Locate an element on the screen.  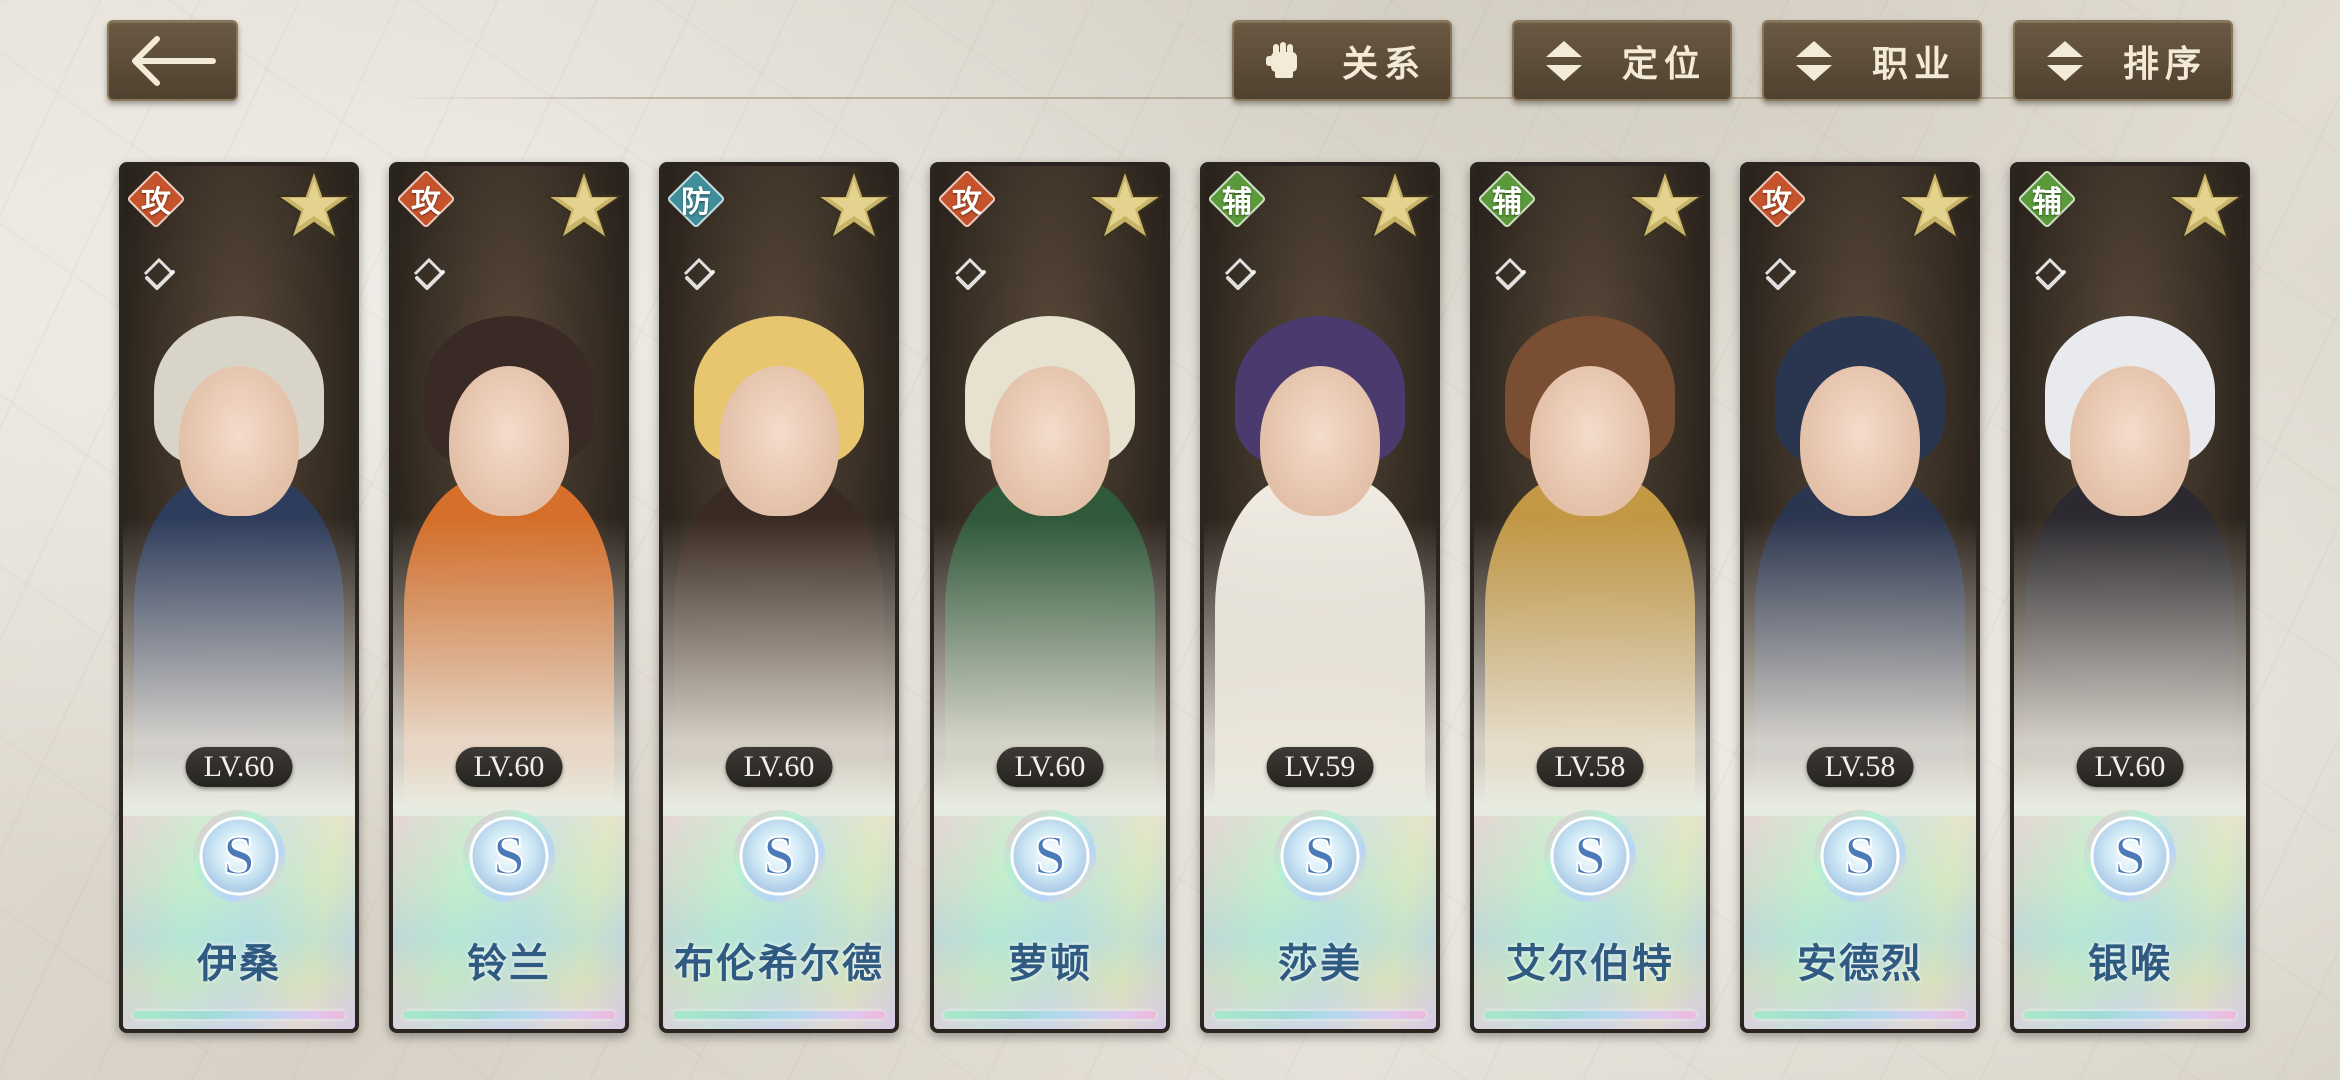
character-name: 安德烈 is located at coordinates (1860, 964).